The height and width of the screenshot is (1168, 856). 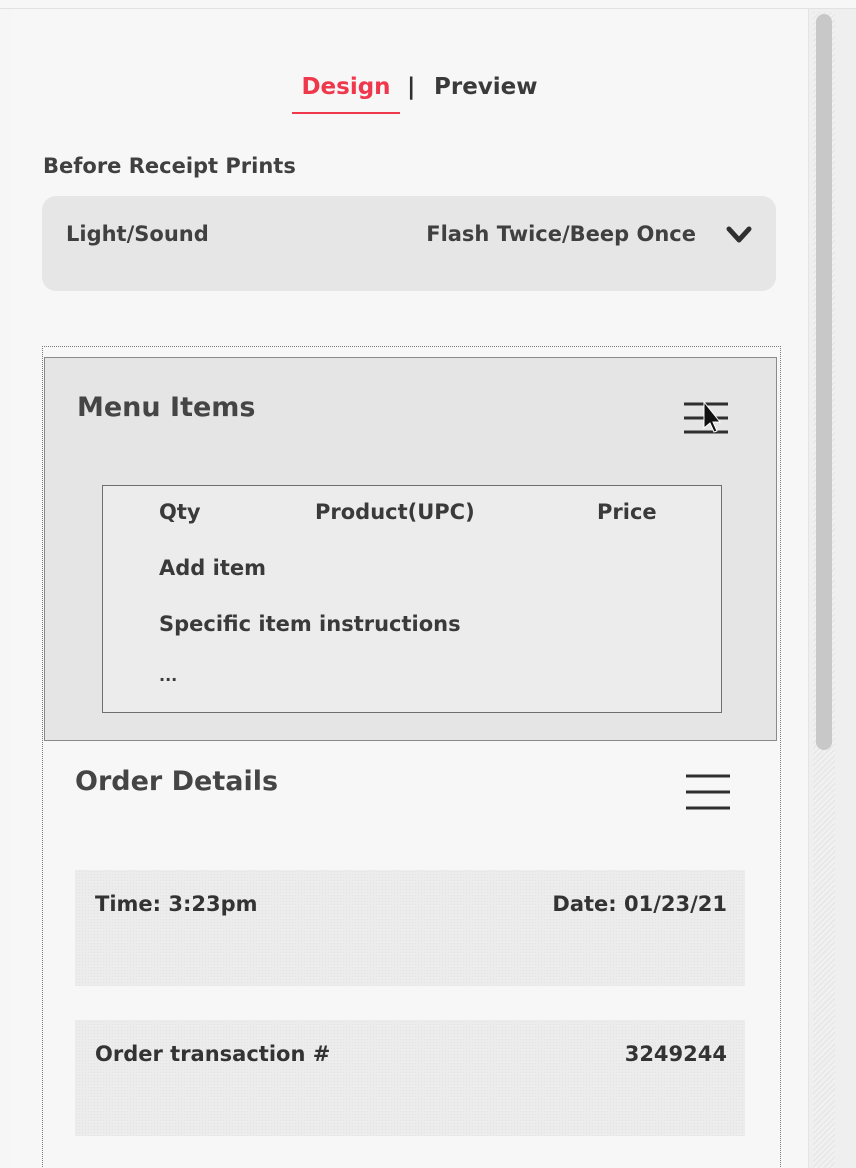 I want to click on date-value: Date: 01/23/21, so click(x=639, y=904).